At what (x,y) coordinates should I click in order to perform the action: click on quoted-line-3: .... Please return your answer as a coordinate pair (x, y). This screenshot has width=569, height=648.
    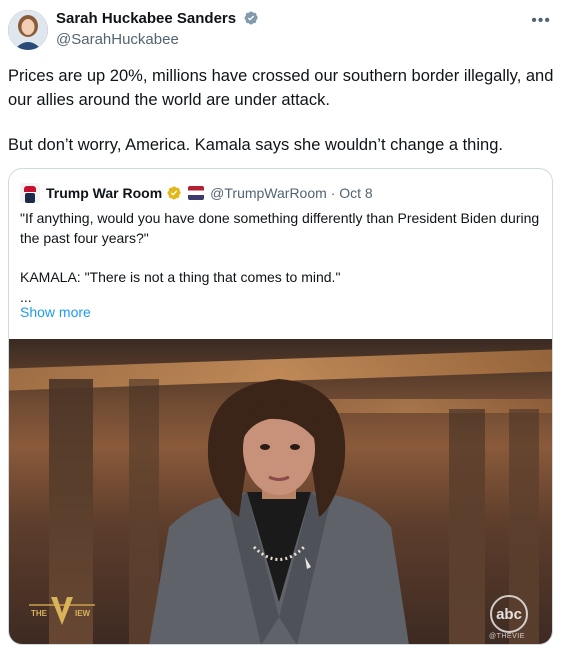
    Looking at the image, I should click on (26, 297).